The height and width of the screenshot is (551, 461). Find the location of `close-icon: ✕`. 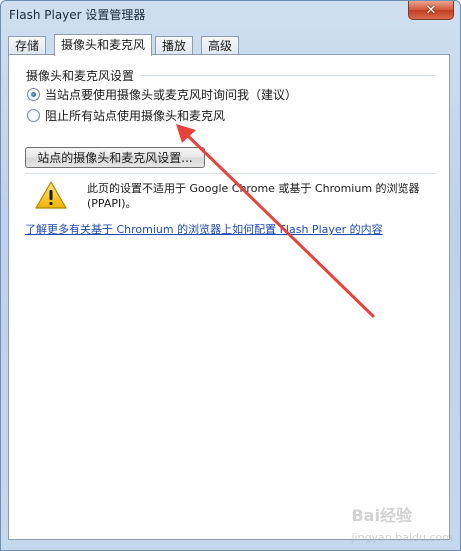

close-icon: ✕ is located at coordinates (431, 10).